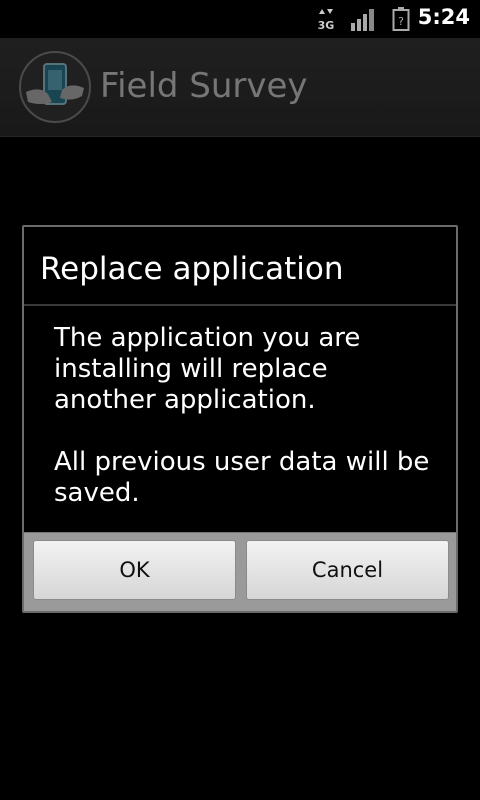 This screenshot has height=800, width=480. Describe the element at coordinates (443, 17) in the screenshot. I see `status-time: 5:24` at that location.